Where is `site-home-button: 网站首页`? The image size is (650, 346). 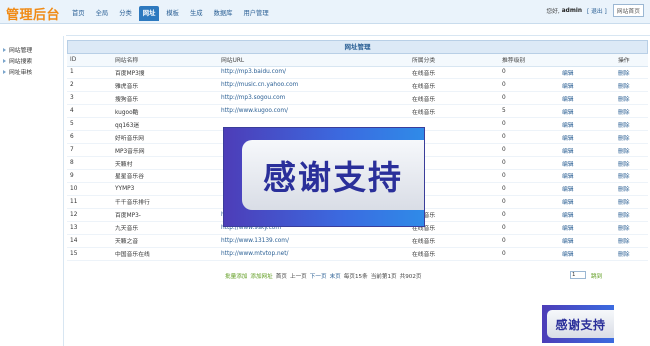
site-home-button: 网站首页 is located at coordinates (628, 10).